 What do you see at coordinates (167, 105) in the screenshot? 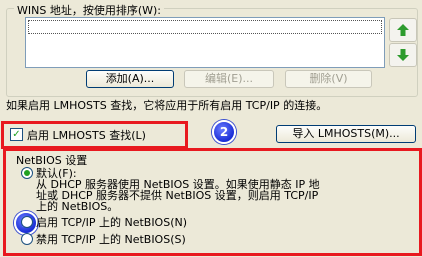
I see `lmhosts-note: 如果启用 LMHOSTS 查找，它将应用于所有启用 TCP/IP 的连接。` at bounding box center [167, 105].